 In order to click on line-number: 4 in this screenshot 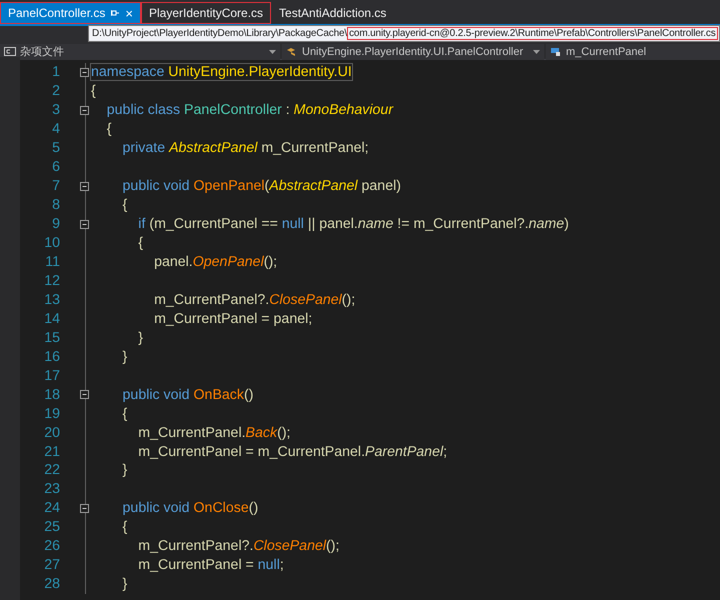, I will do `click(55, 129)`.